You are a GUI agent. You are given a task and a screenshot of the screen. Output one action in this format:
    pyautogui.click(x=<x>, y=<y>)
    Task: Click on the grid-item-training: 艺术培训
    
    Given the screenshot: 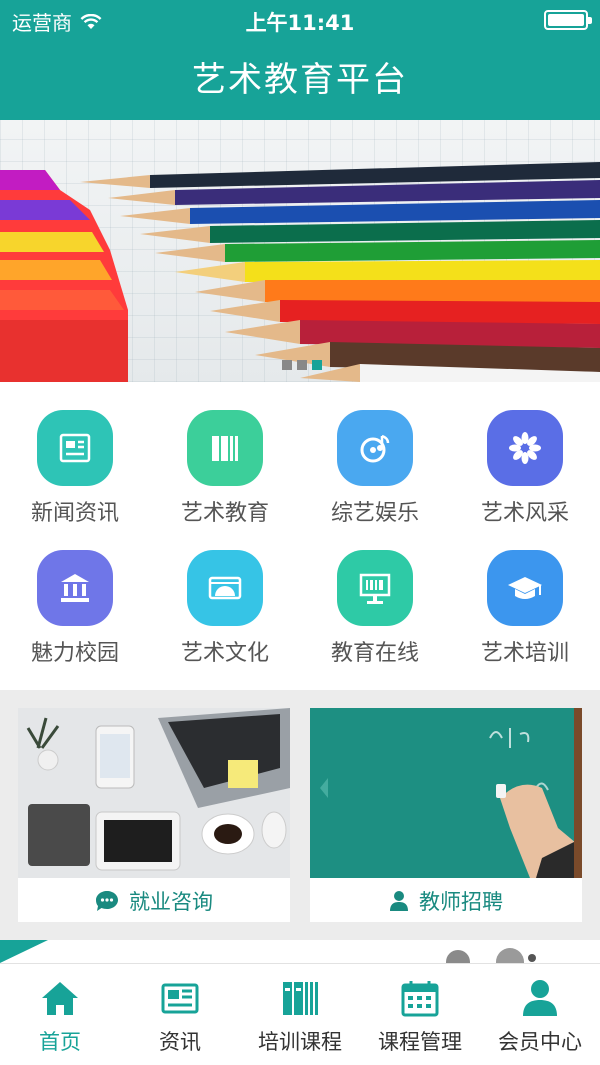 What is the action you would take?
    pyautogui.click(x=525, y=594)
    